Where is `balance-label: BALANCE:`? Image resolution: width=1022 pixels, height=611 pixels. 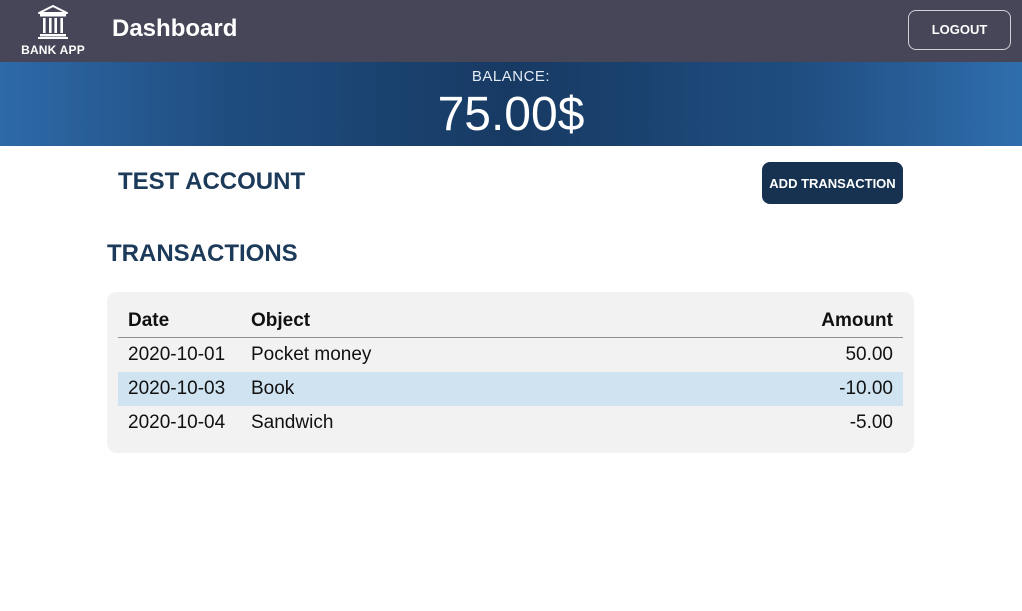
balance-label: BALANCE: is located at coordinates (511, 76).